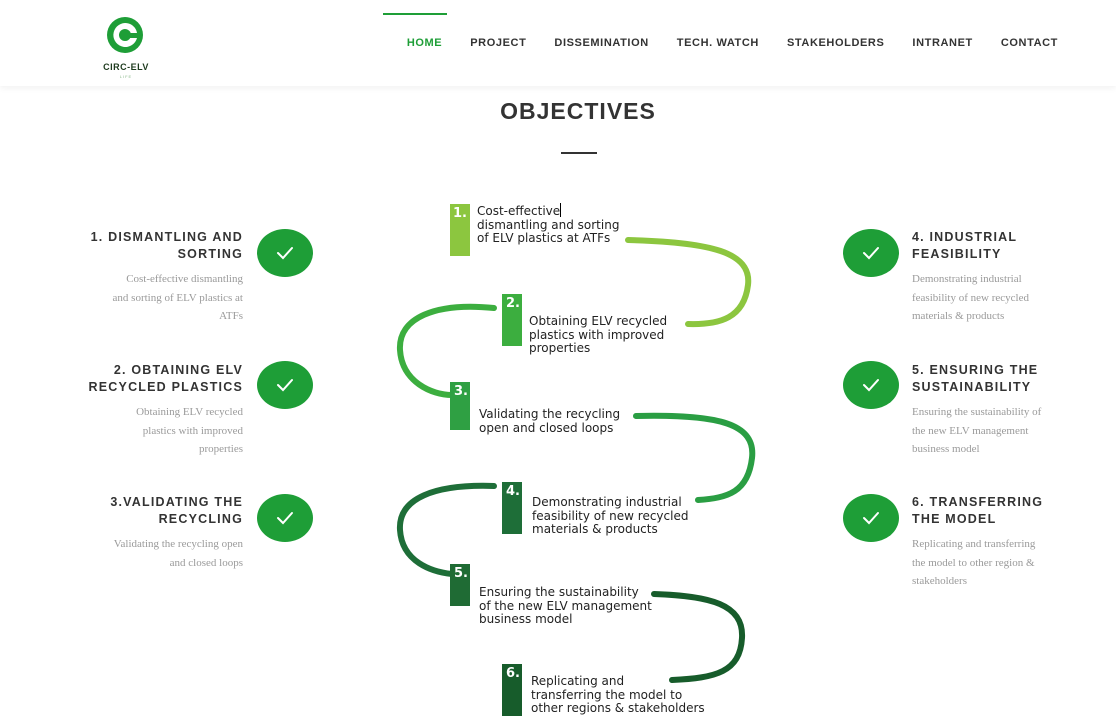 The image size is (1116, 716). Describe the element at coordinates (561, 210) in the screenshot. I see `text-cursor` at that location.